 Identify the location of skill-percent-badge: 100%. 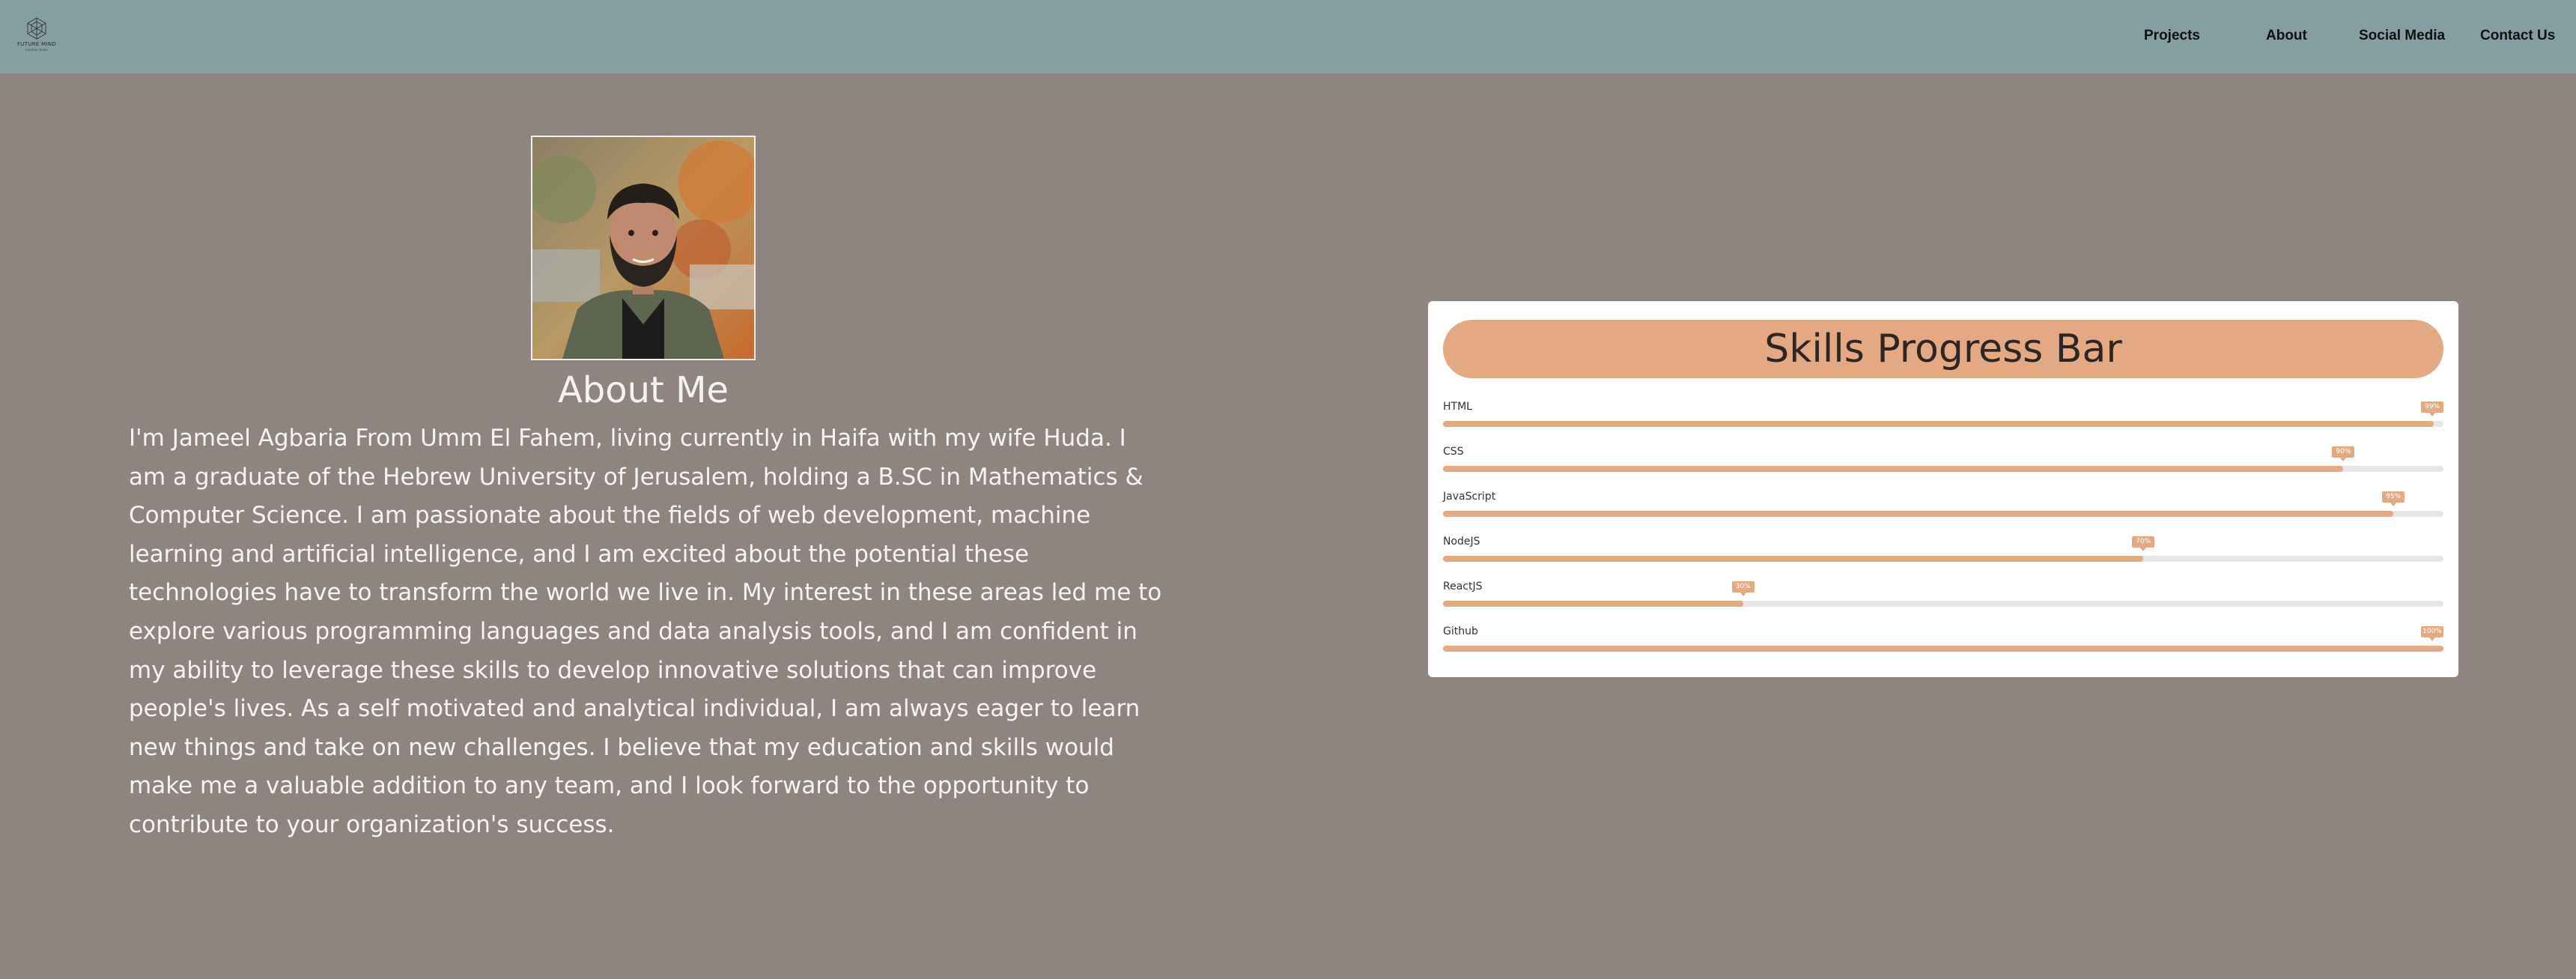
(2432, 633).